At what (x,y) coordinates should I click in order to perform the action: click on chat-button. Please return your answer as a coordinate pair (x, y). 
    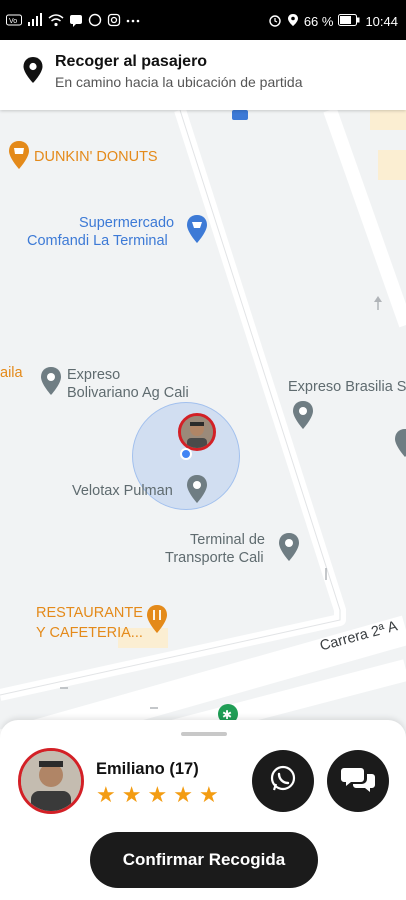
    Looking at the image, I should click on (358, 781).